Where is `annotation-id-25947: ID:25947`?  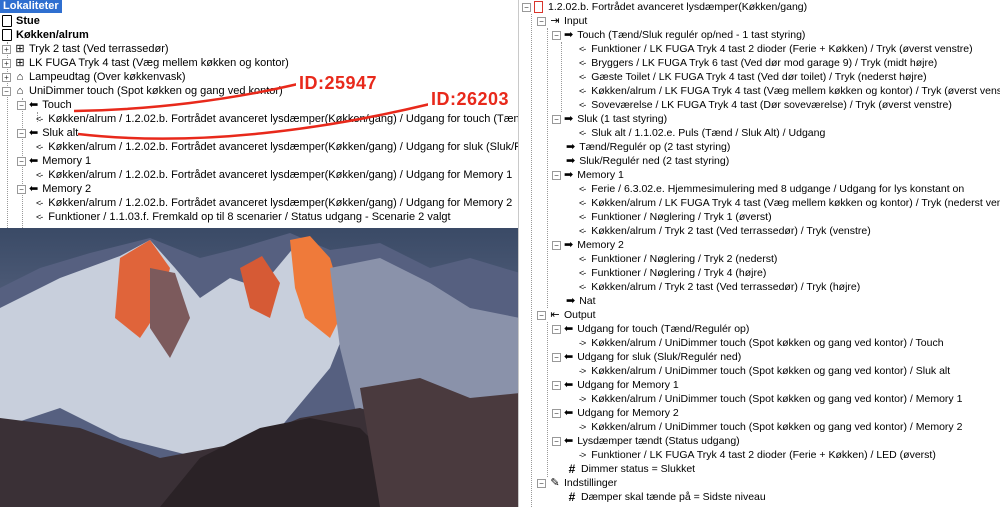 annotation-id-25947: ID:25947 is located at coordinates (338, 83).